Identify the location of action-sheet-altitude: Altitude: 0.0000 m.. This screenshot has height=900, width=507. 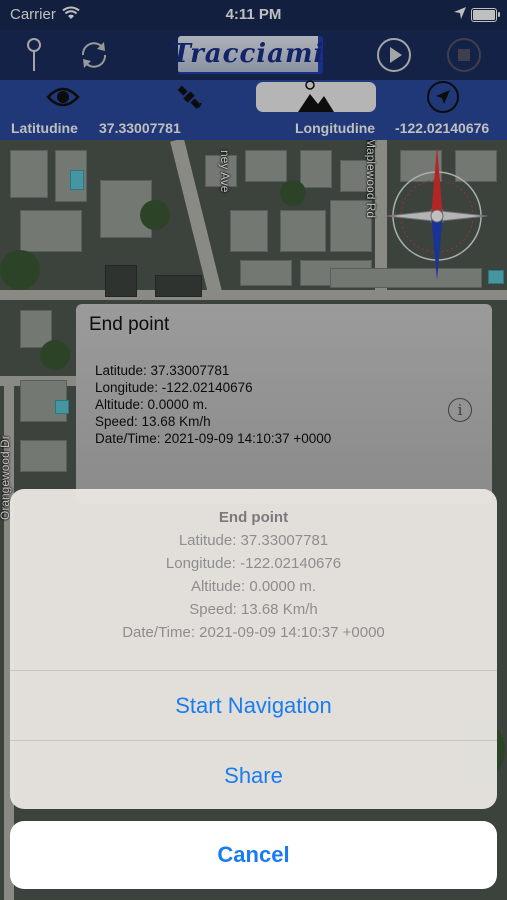
(253, 586).